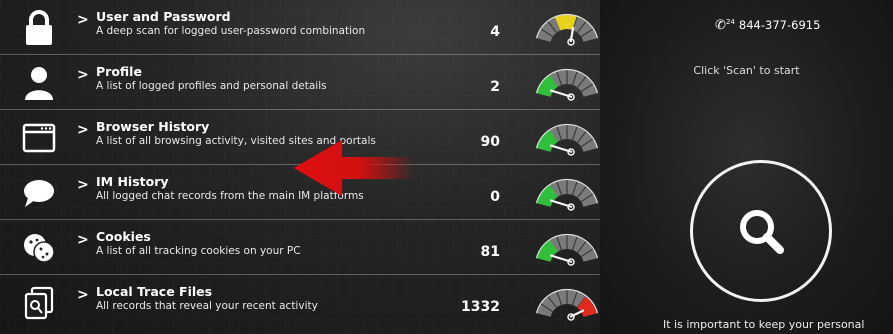 The width and height of the screenshot is (893, 334). Describe the element at coordinates (132, 181) in the screenshot. I see `category-title: IM History` at that location.